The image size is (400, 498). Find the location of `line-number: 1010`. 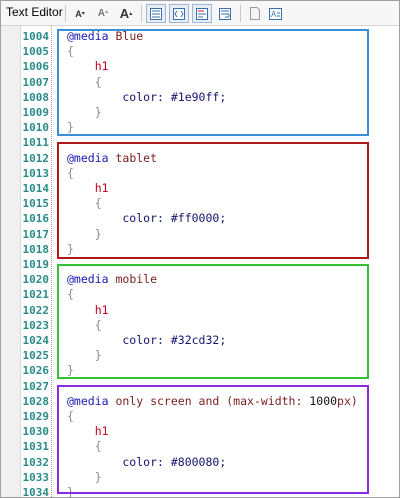

line-number: 1010 is located at coordinates (36, 128).